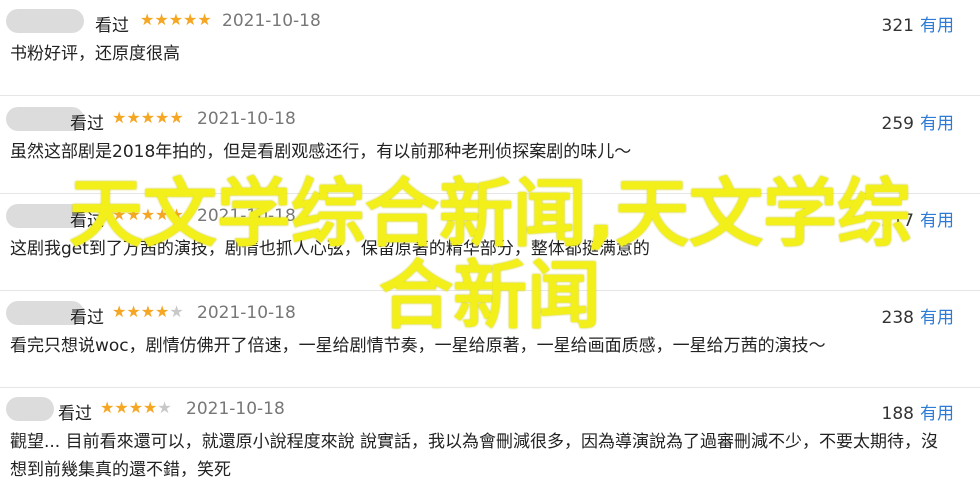  I want to click on useful-vote: 217 有用, so click(918, 218).